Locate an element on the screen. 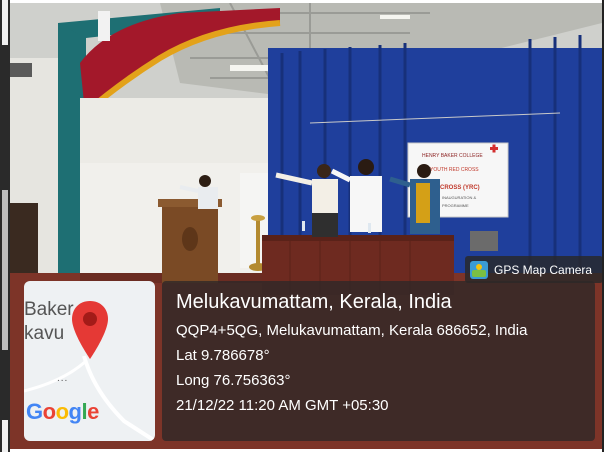 This screenshot has height=452, width=604. google-letter-2: o is located at coordinates (49, 411).